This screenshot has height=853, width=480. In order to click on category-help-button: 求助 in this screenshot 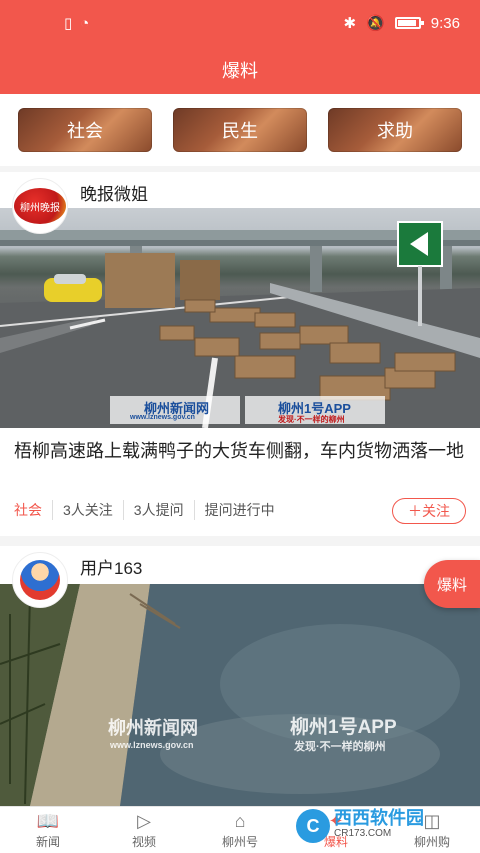, I will do `click(395, 130)`.